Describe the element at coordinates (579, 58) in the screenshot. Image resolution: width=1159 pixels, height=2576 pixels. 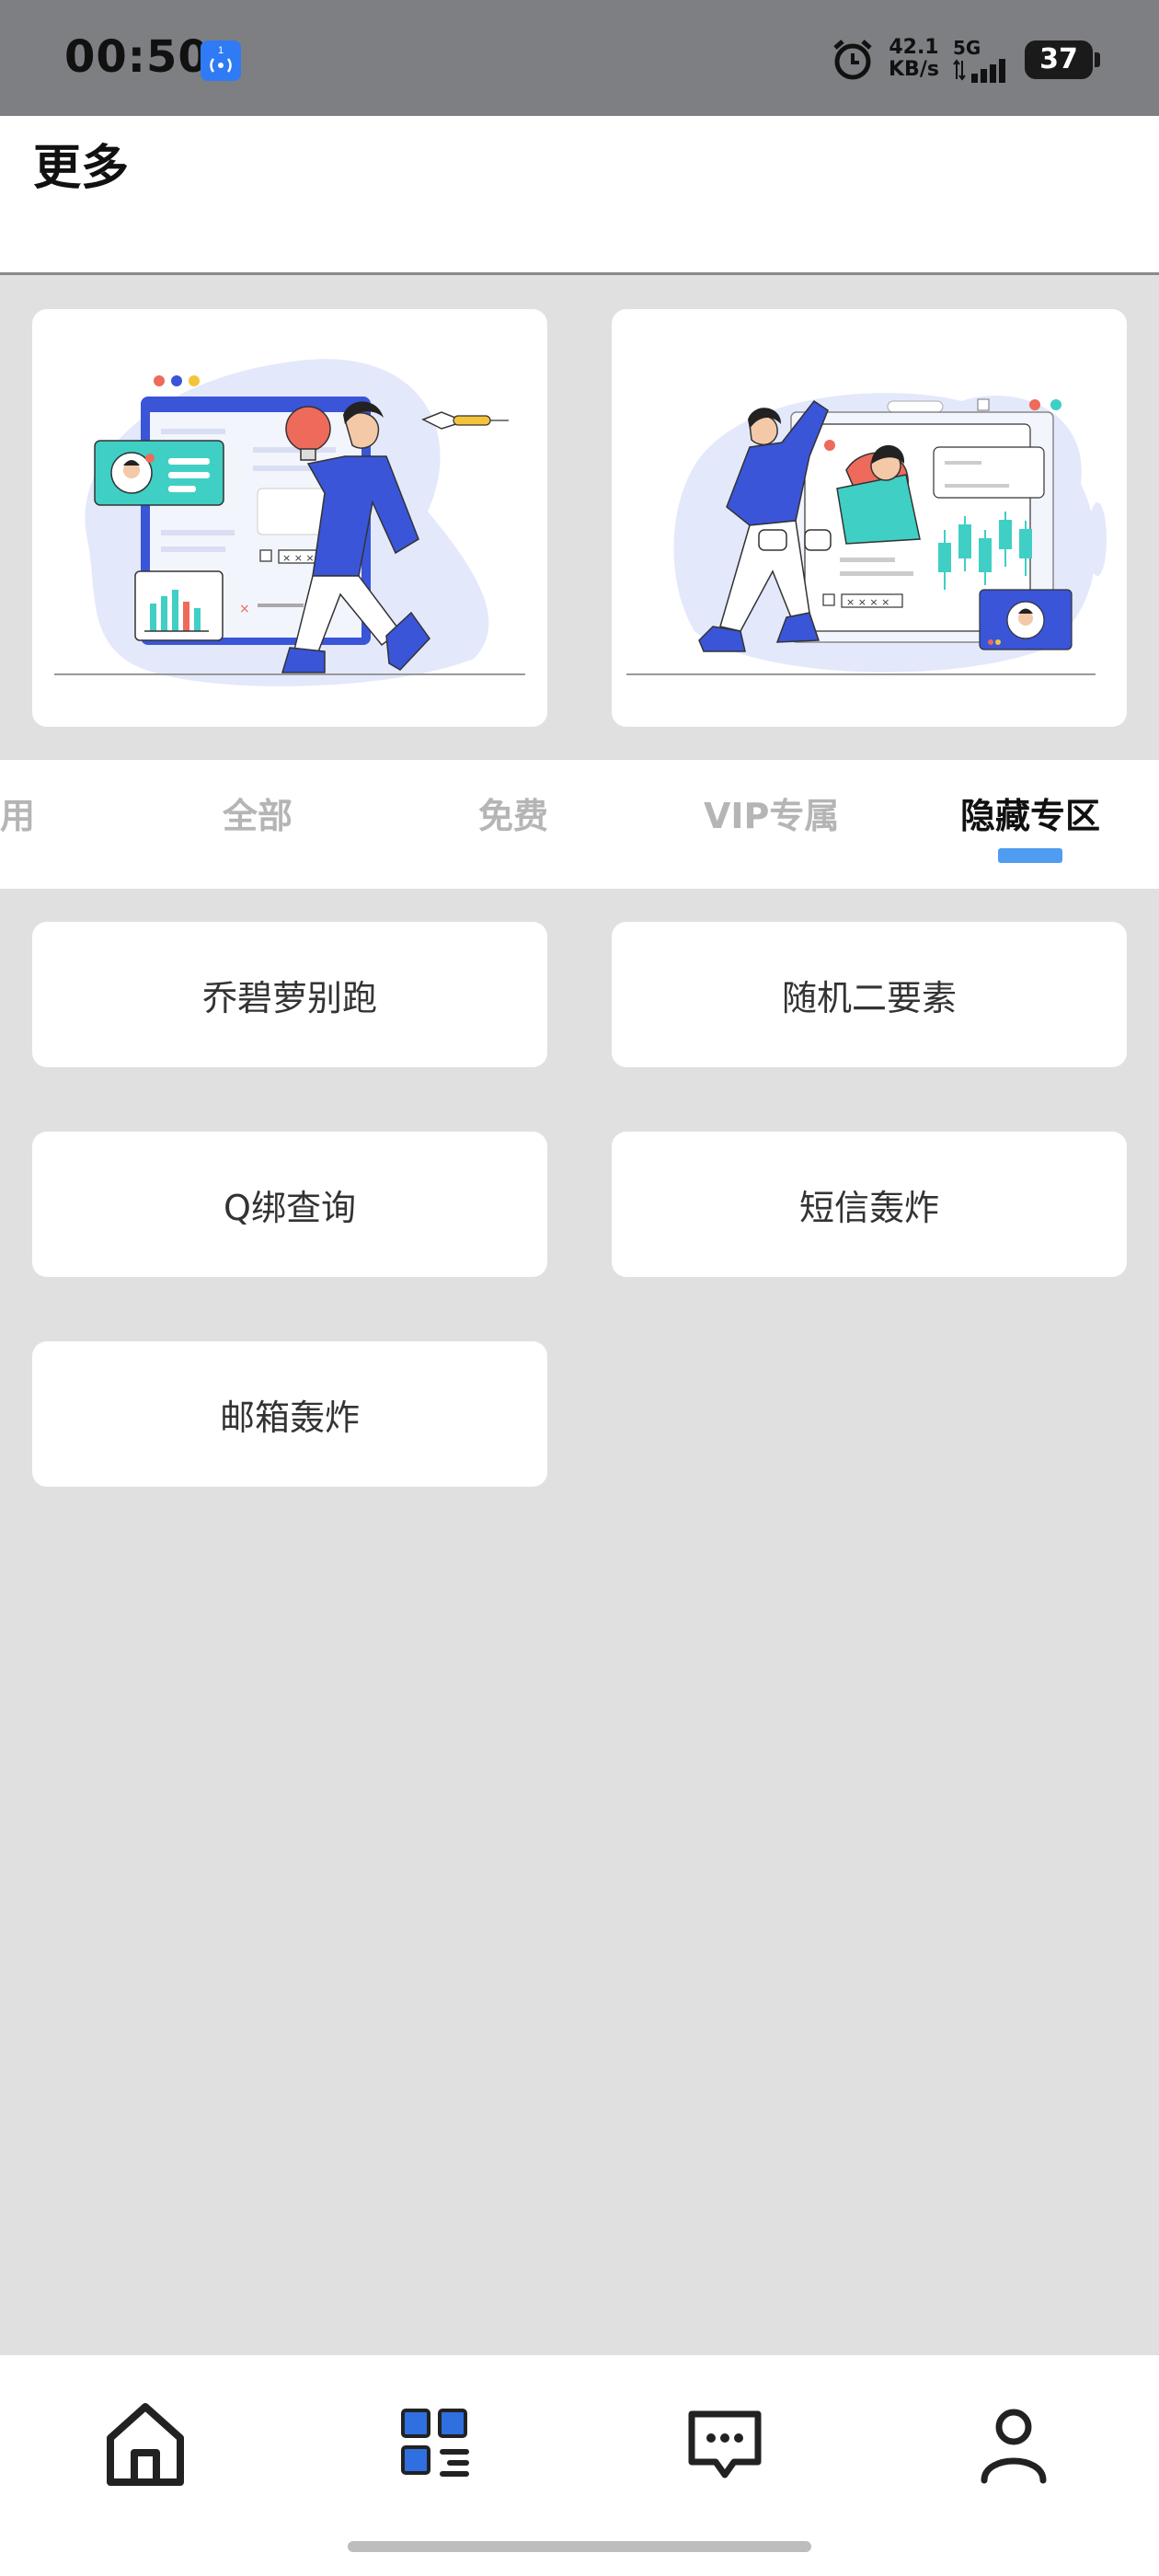
I see `status-bar: 00:50 1 42.1 KB/s 5G 37` at that location.